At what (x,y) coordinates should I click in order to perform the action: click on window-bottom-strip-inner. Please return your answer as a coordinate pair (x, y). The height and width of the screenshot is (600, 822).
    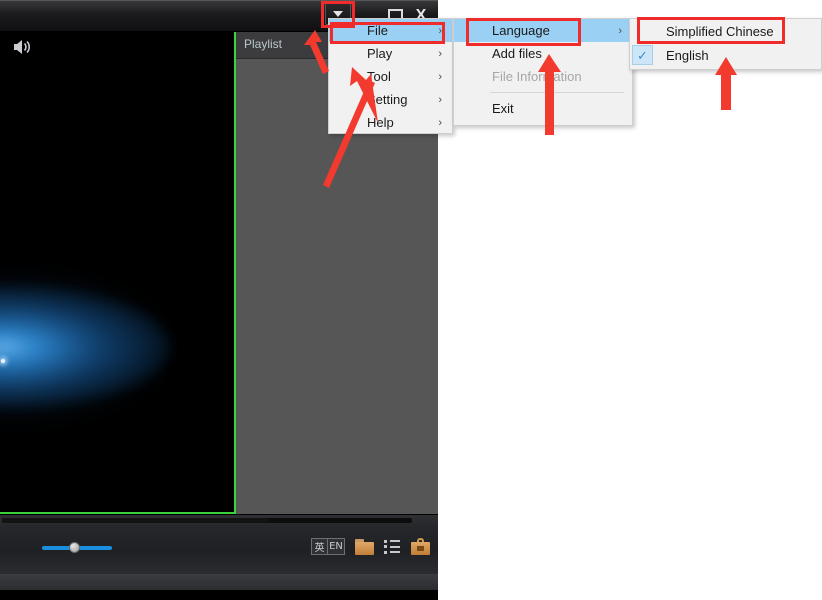
    Looking at the image, I should click on (219, 582).